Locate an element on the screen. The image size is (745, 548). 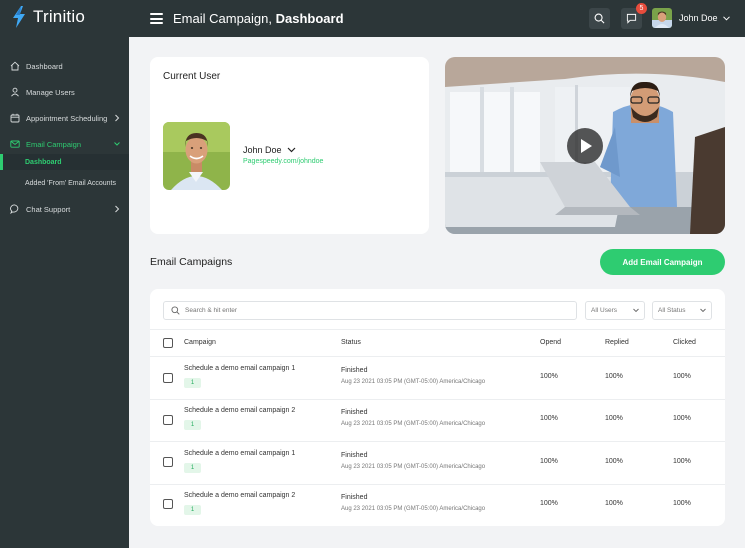
video-player is located at coordinates (585, 145).